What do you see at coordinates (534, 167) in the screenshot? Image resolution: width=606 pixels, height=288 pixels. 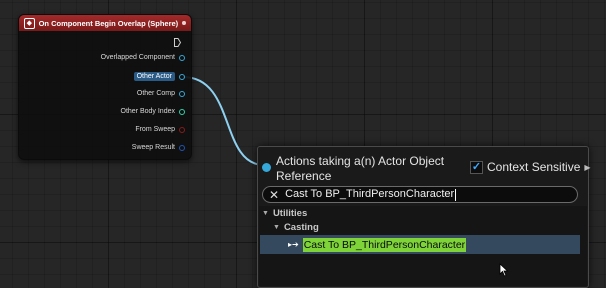 I see `context-sensitive-label: Context Sensitive` at bounding box center [534, 167].